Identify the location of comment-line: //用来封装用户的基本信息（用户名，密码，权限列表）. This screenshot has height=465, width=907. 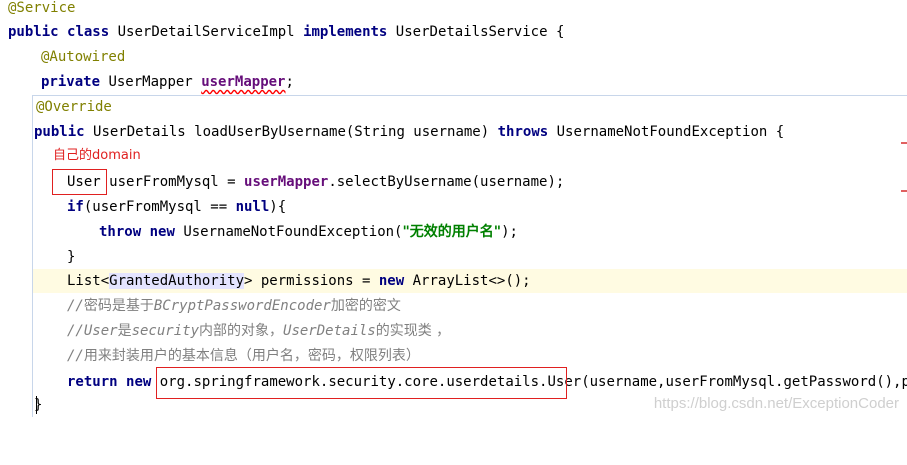
(243, 356).